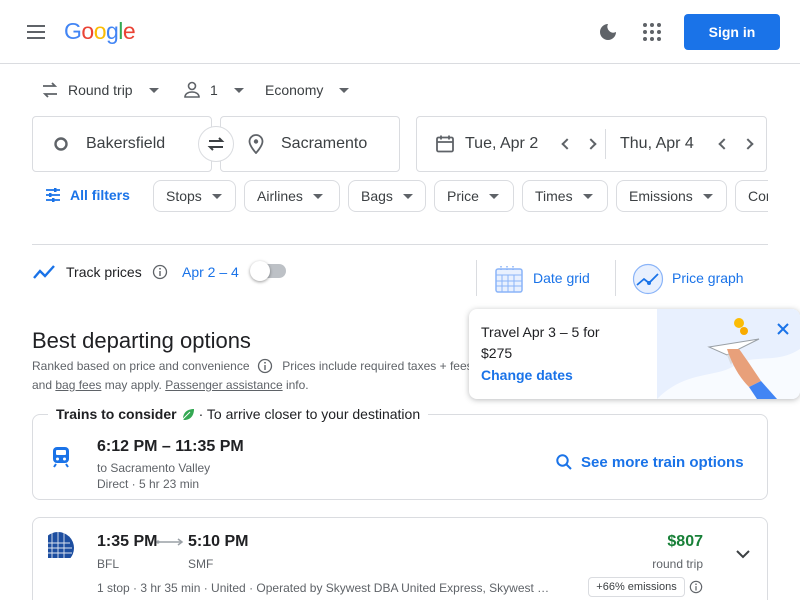 Image resolution: width=800 pixels, height=600 pixels. I want to click on toggle-knob, so click(260, 271).